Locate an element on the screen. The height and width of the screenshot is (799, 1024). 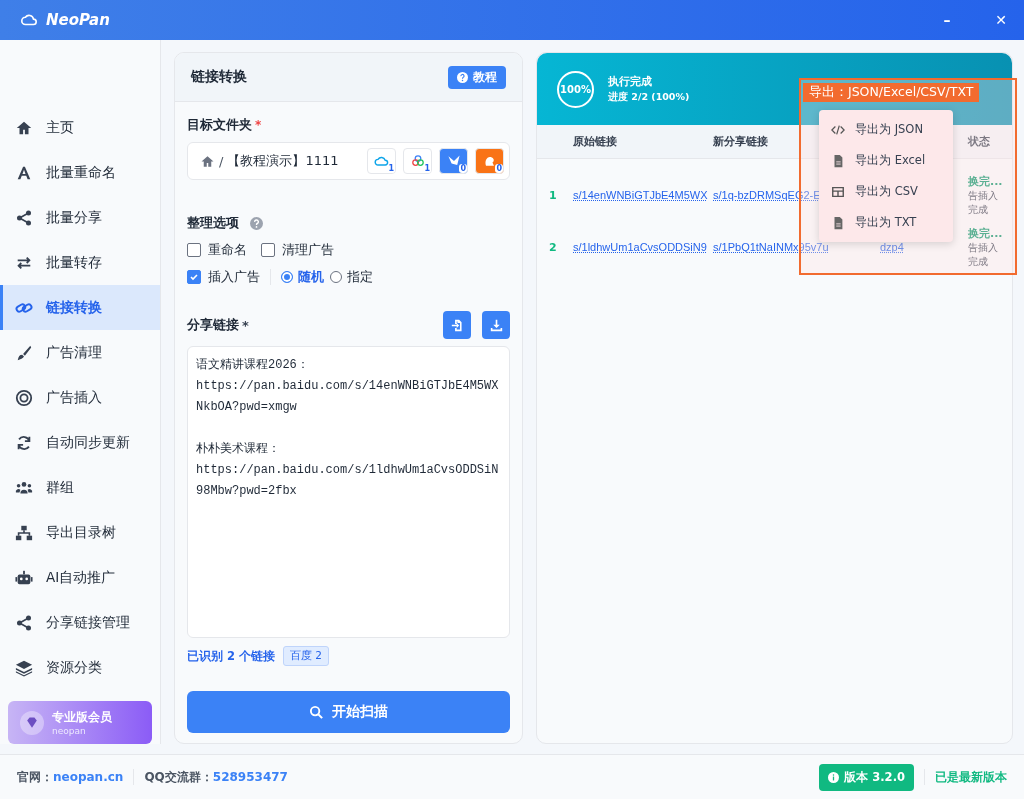
brush-icon is located at coordinates (24, 352).